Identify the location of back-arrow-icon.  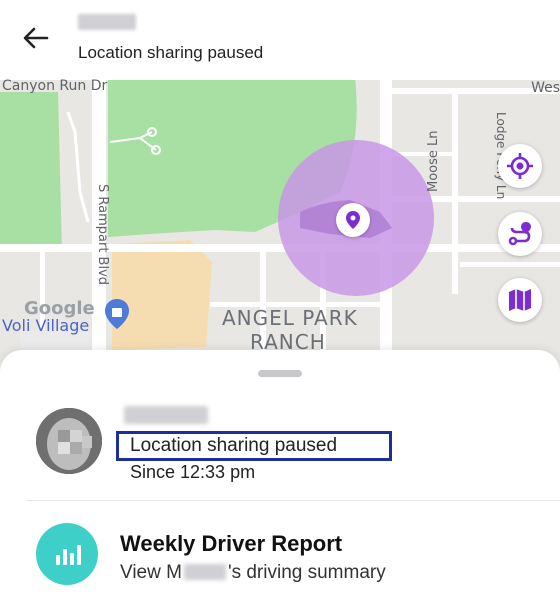
(36, 38).